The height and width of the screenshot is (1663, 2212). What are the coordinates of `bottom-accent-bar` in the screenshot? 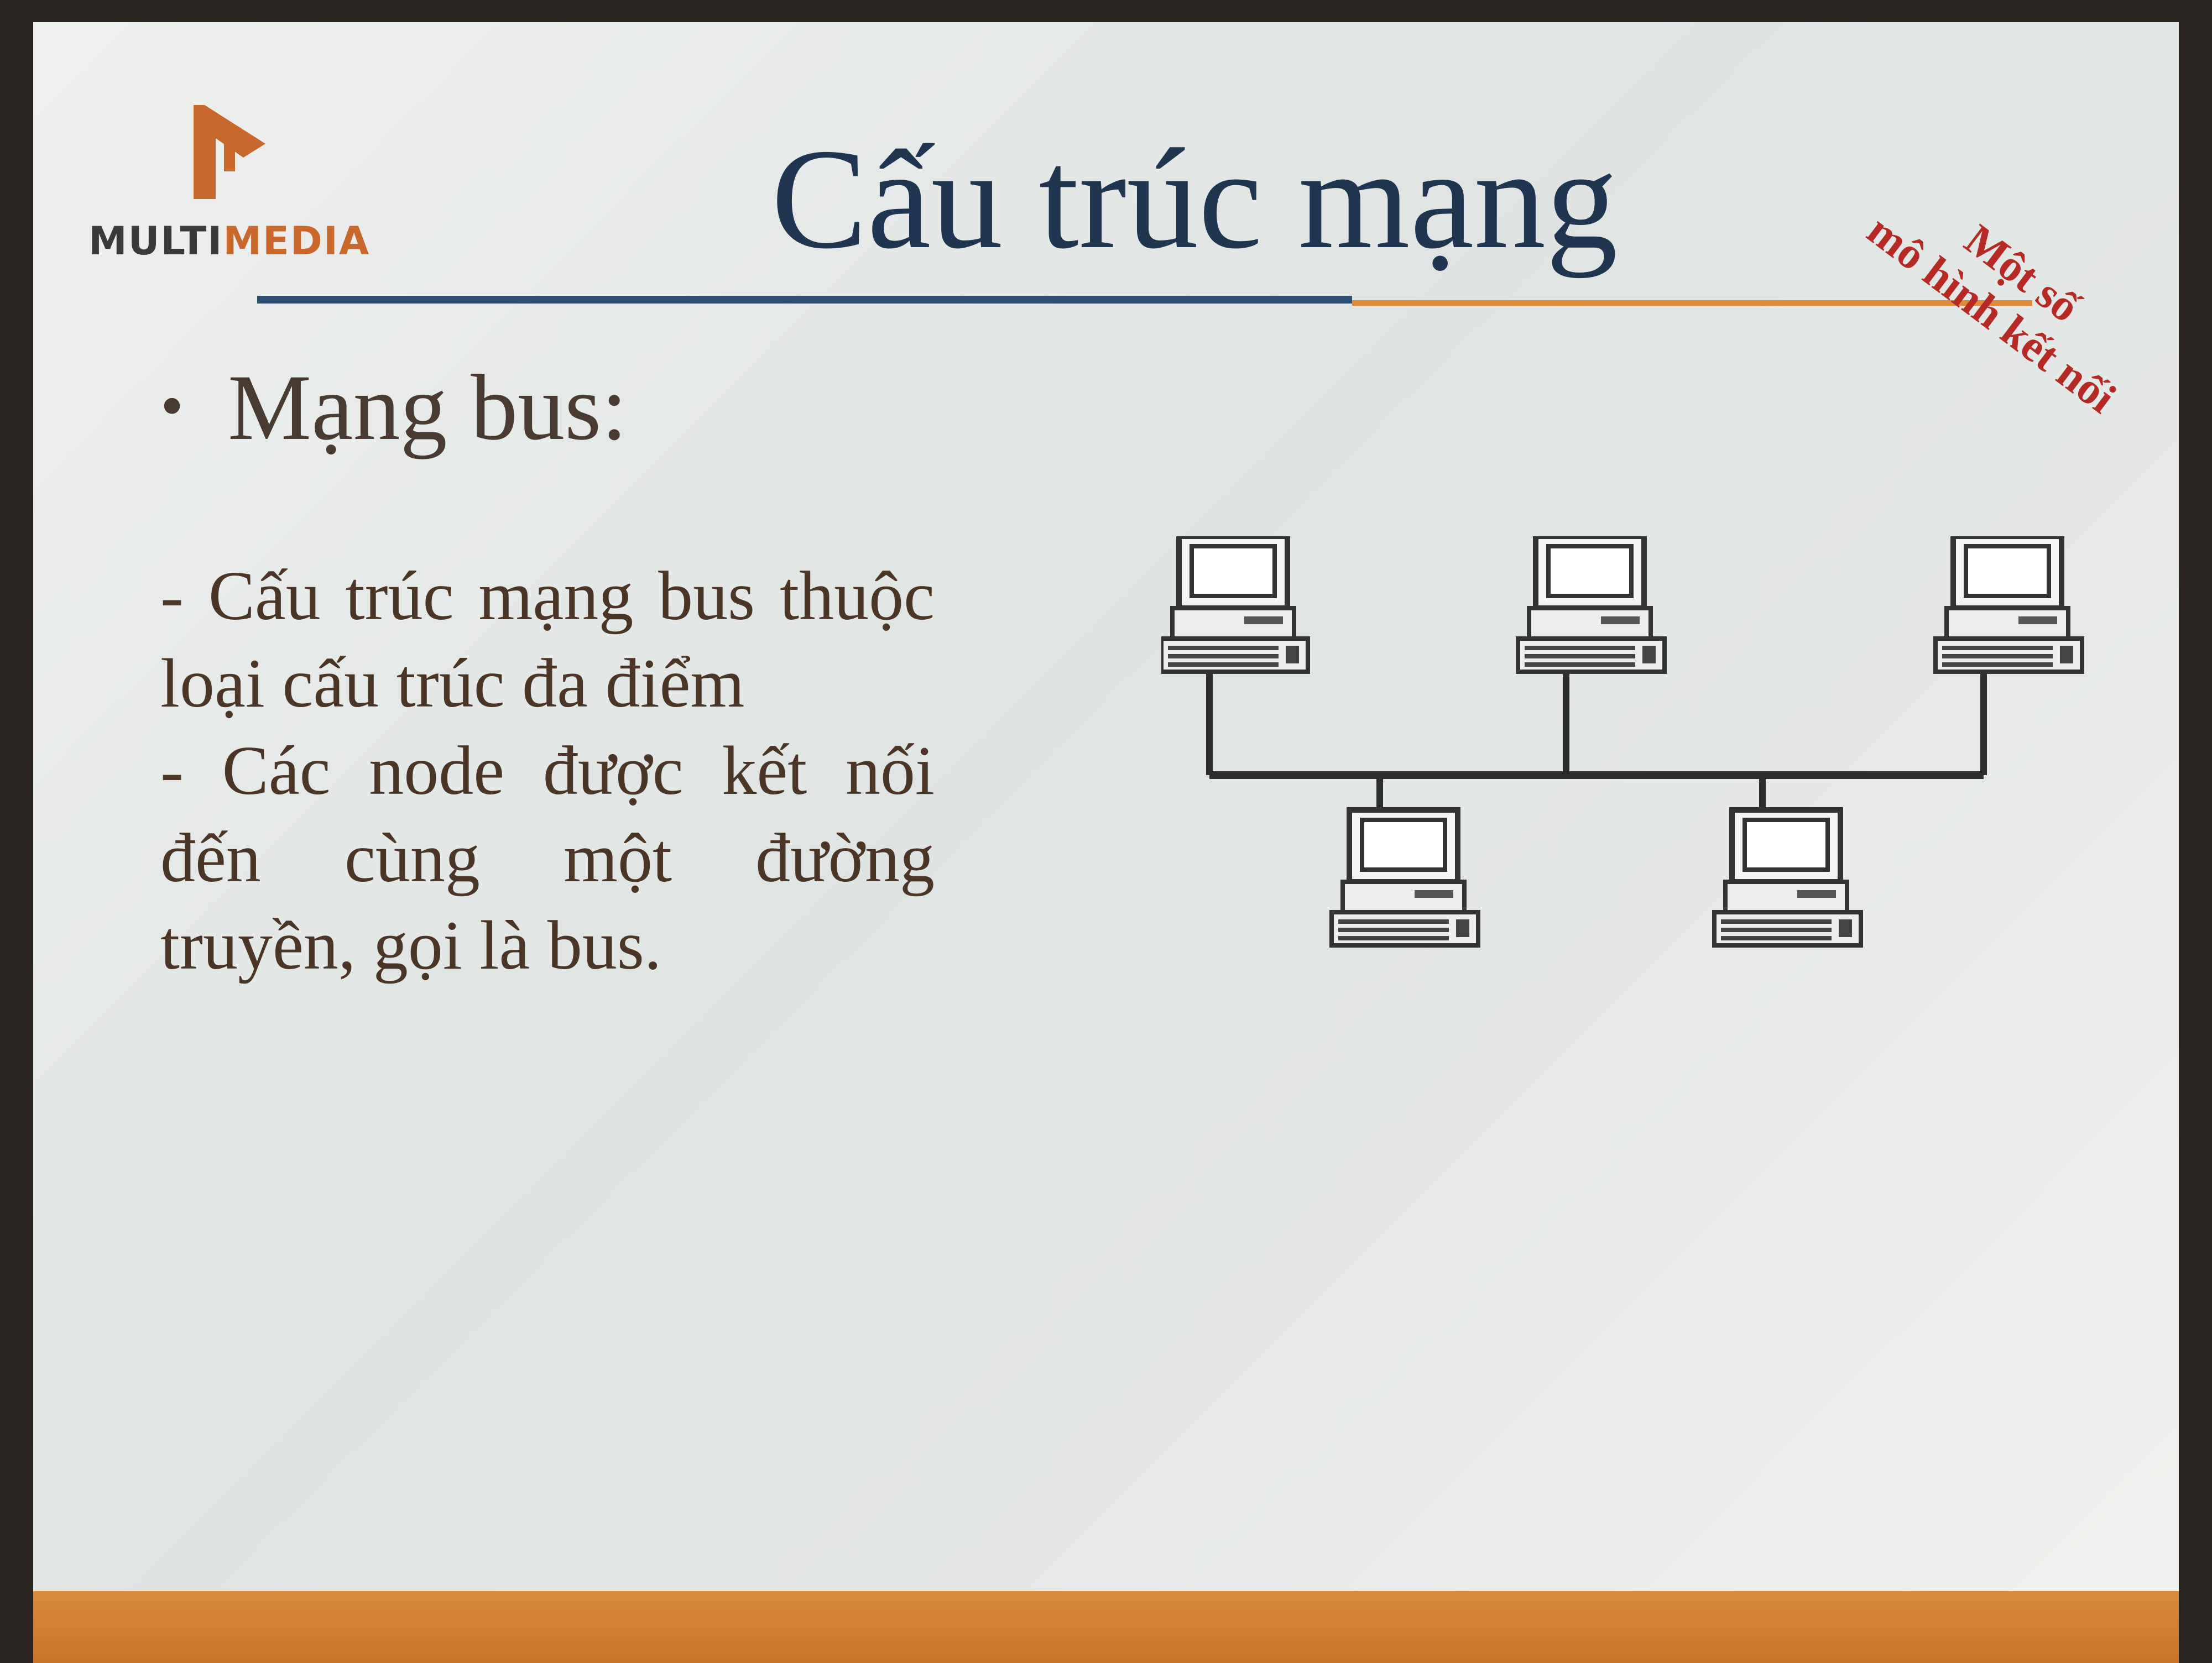 It's located at (1106, 1627).